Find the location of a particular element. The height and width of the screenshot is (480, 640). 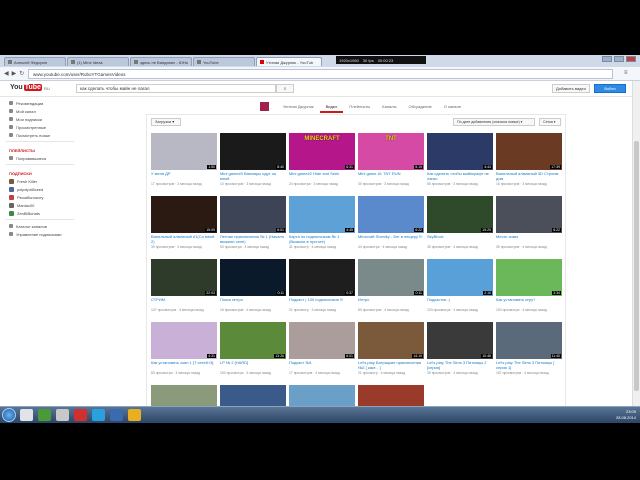

video-title: Подкаст №1 is located at coordinates (322, 366).